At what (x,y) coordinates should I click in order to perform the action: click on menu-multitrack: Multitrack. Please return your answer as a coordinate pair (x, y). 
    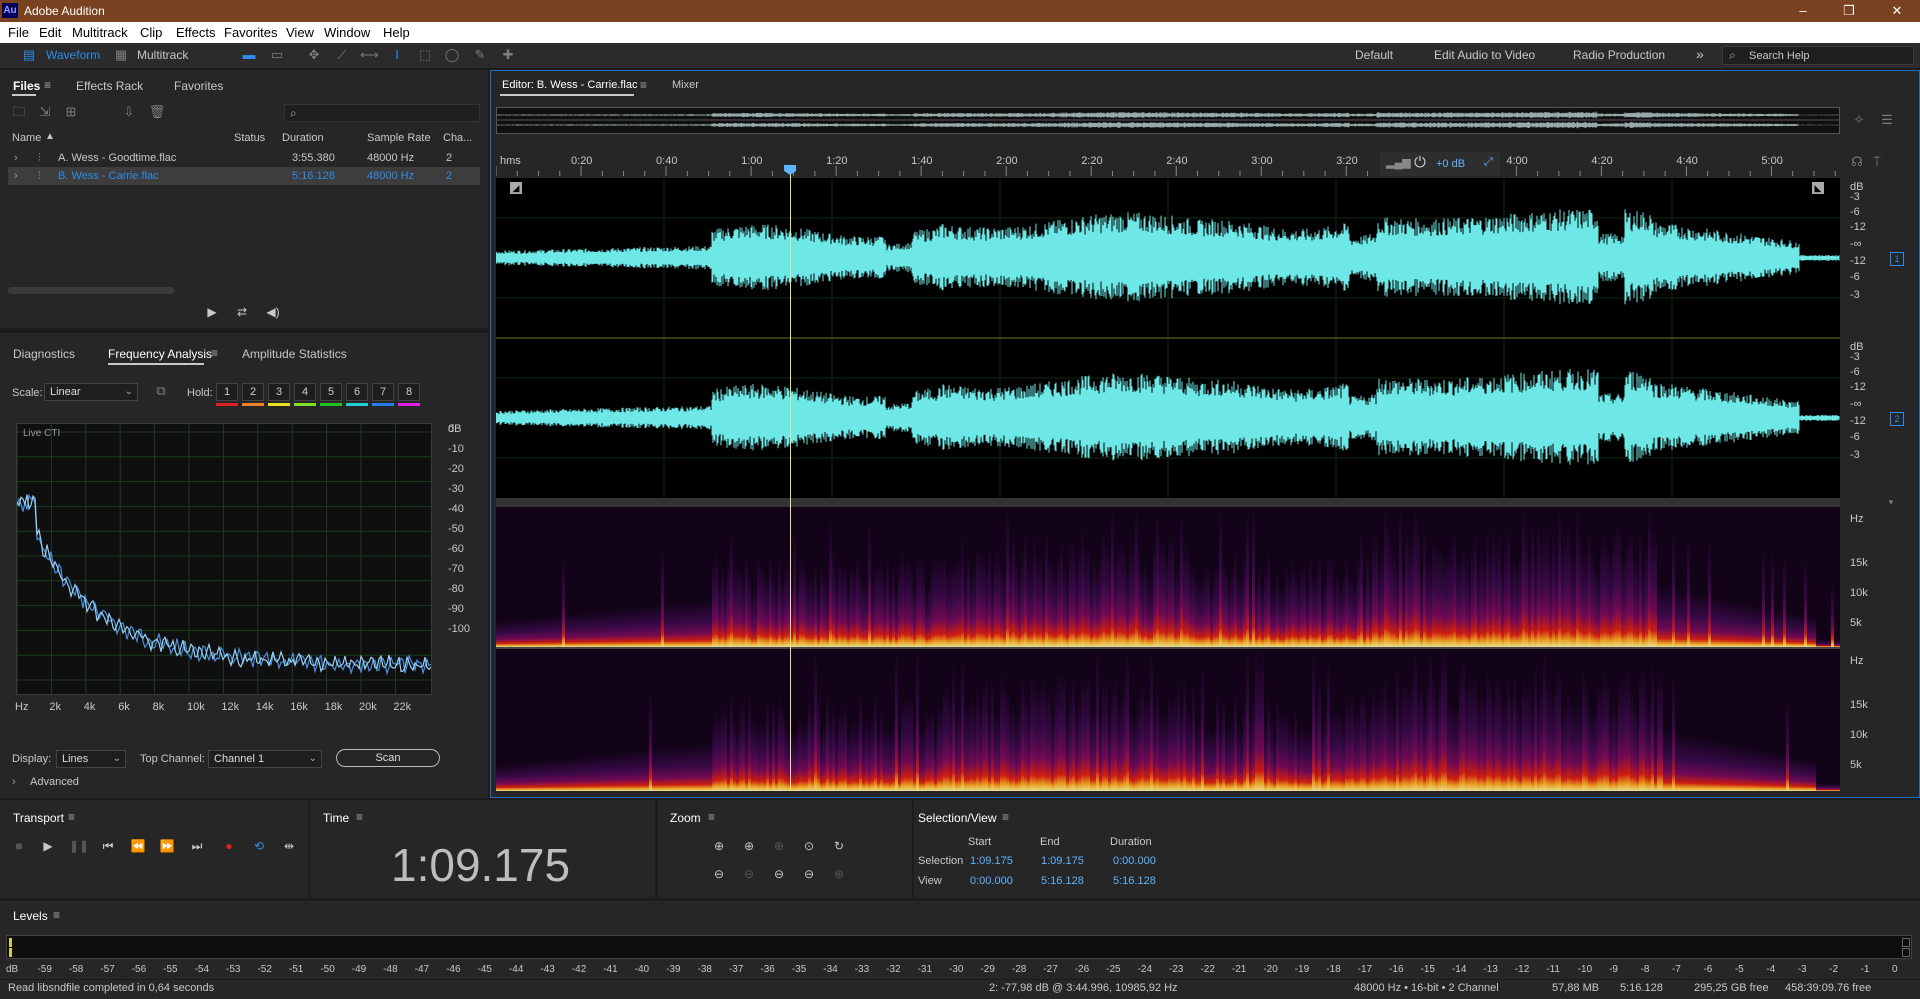
    Looking at the image, I should click on (100, 32).